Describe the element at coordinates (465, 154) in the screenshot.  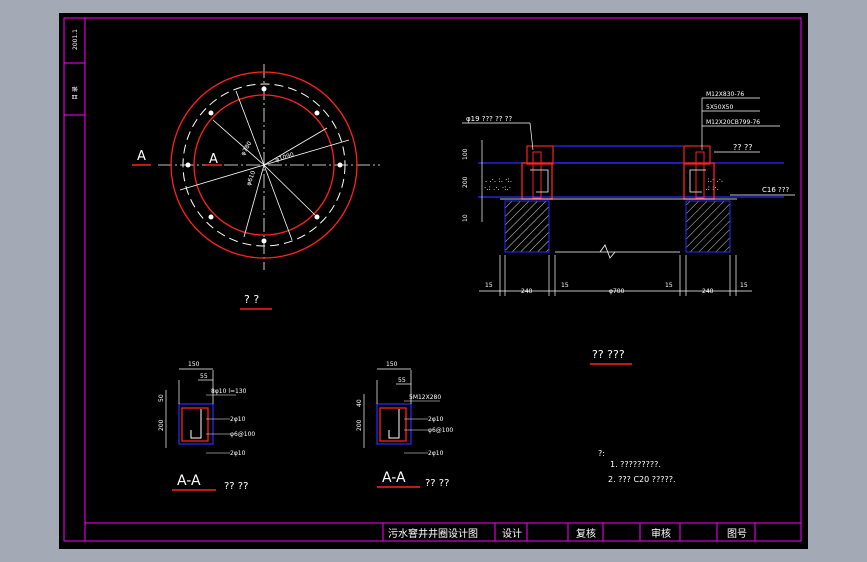
I see `dim-v-100: 100` at that location.